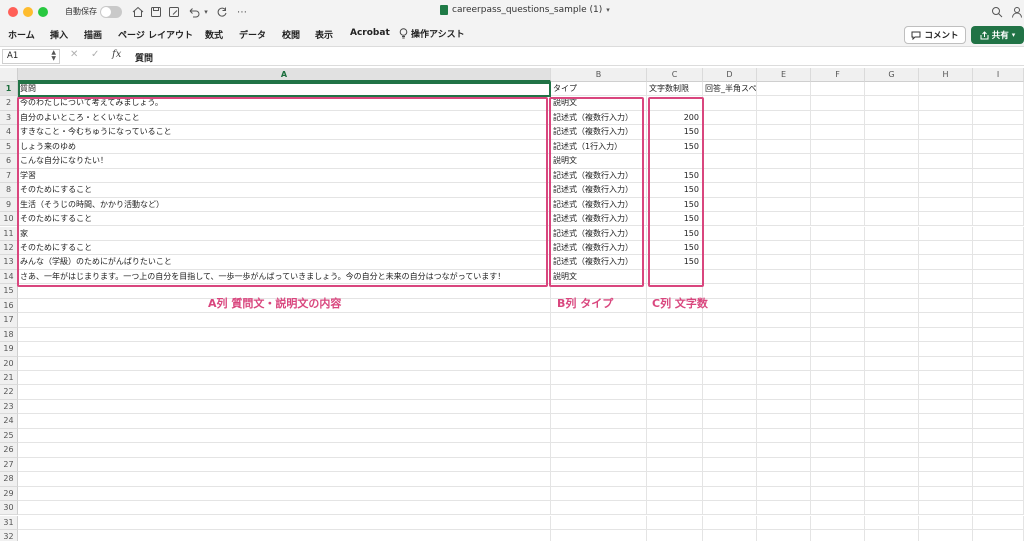 This screenshot has width=1024, height=541. Describe the element at coordinates (9, 176) in the screenshot. I see `row-header: 7` at that location.